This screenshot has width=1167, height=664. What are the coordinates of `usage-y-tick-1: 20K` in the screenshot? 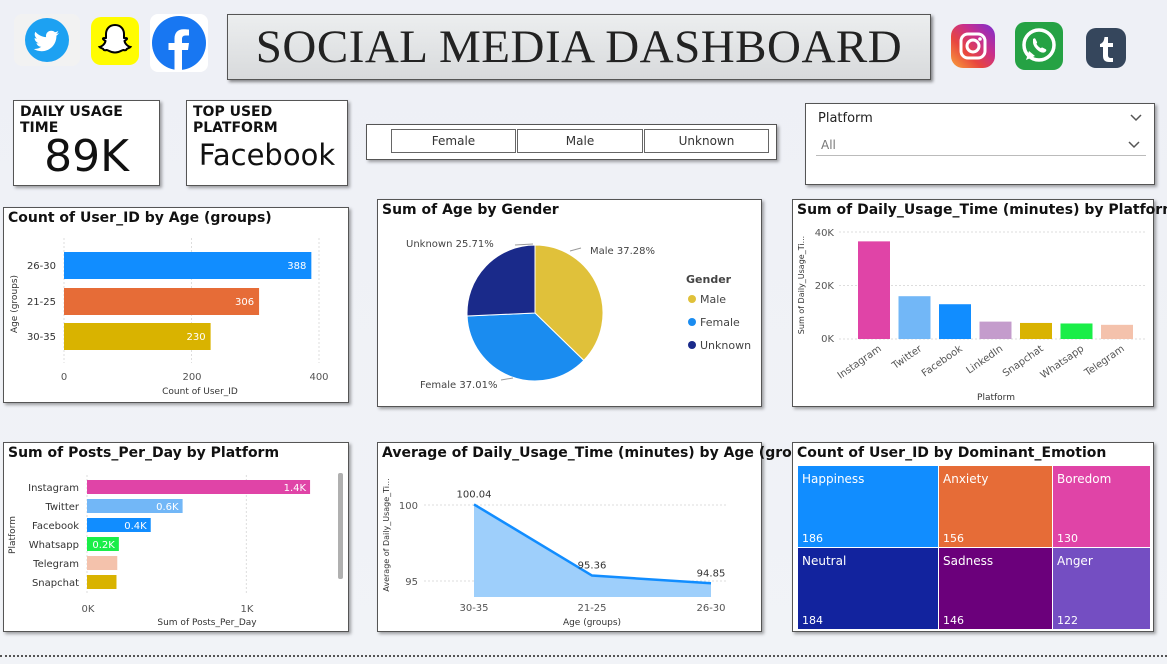 It's located at (825, 286).